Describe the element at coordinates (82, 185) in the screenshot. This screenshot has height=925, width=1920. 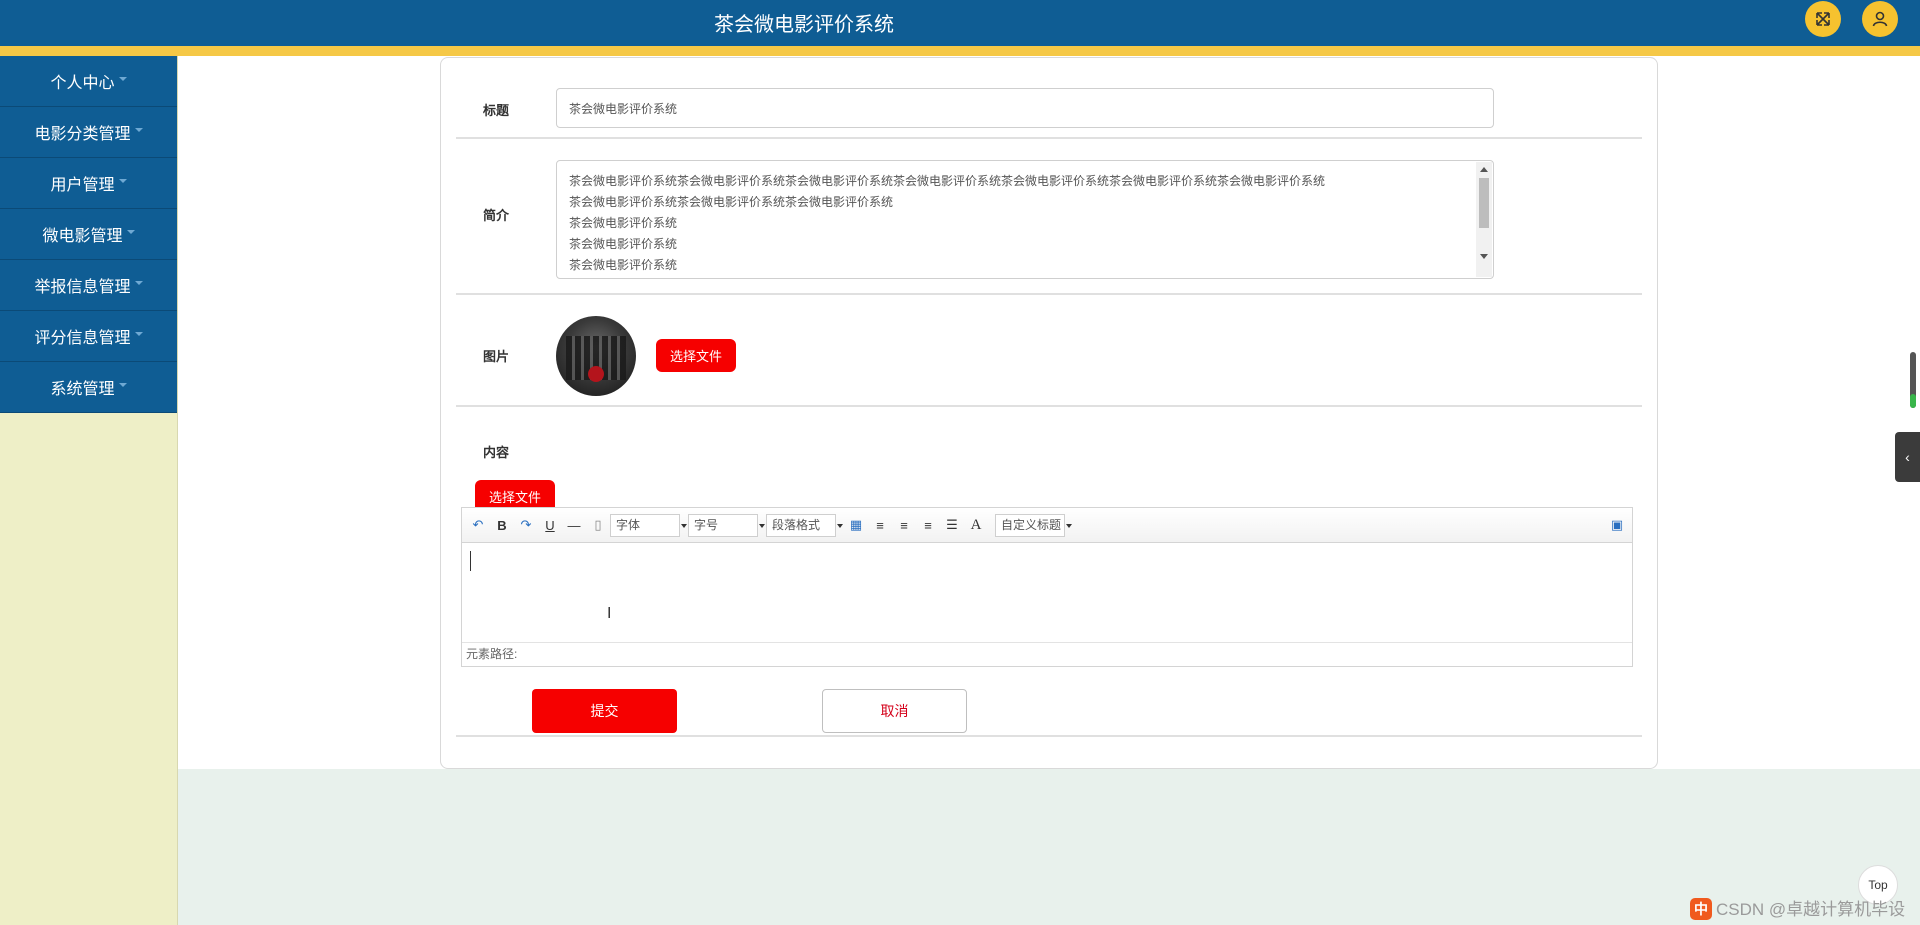
I see `sidebar-item-label: 用户管理` at that location.